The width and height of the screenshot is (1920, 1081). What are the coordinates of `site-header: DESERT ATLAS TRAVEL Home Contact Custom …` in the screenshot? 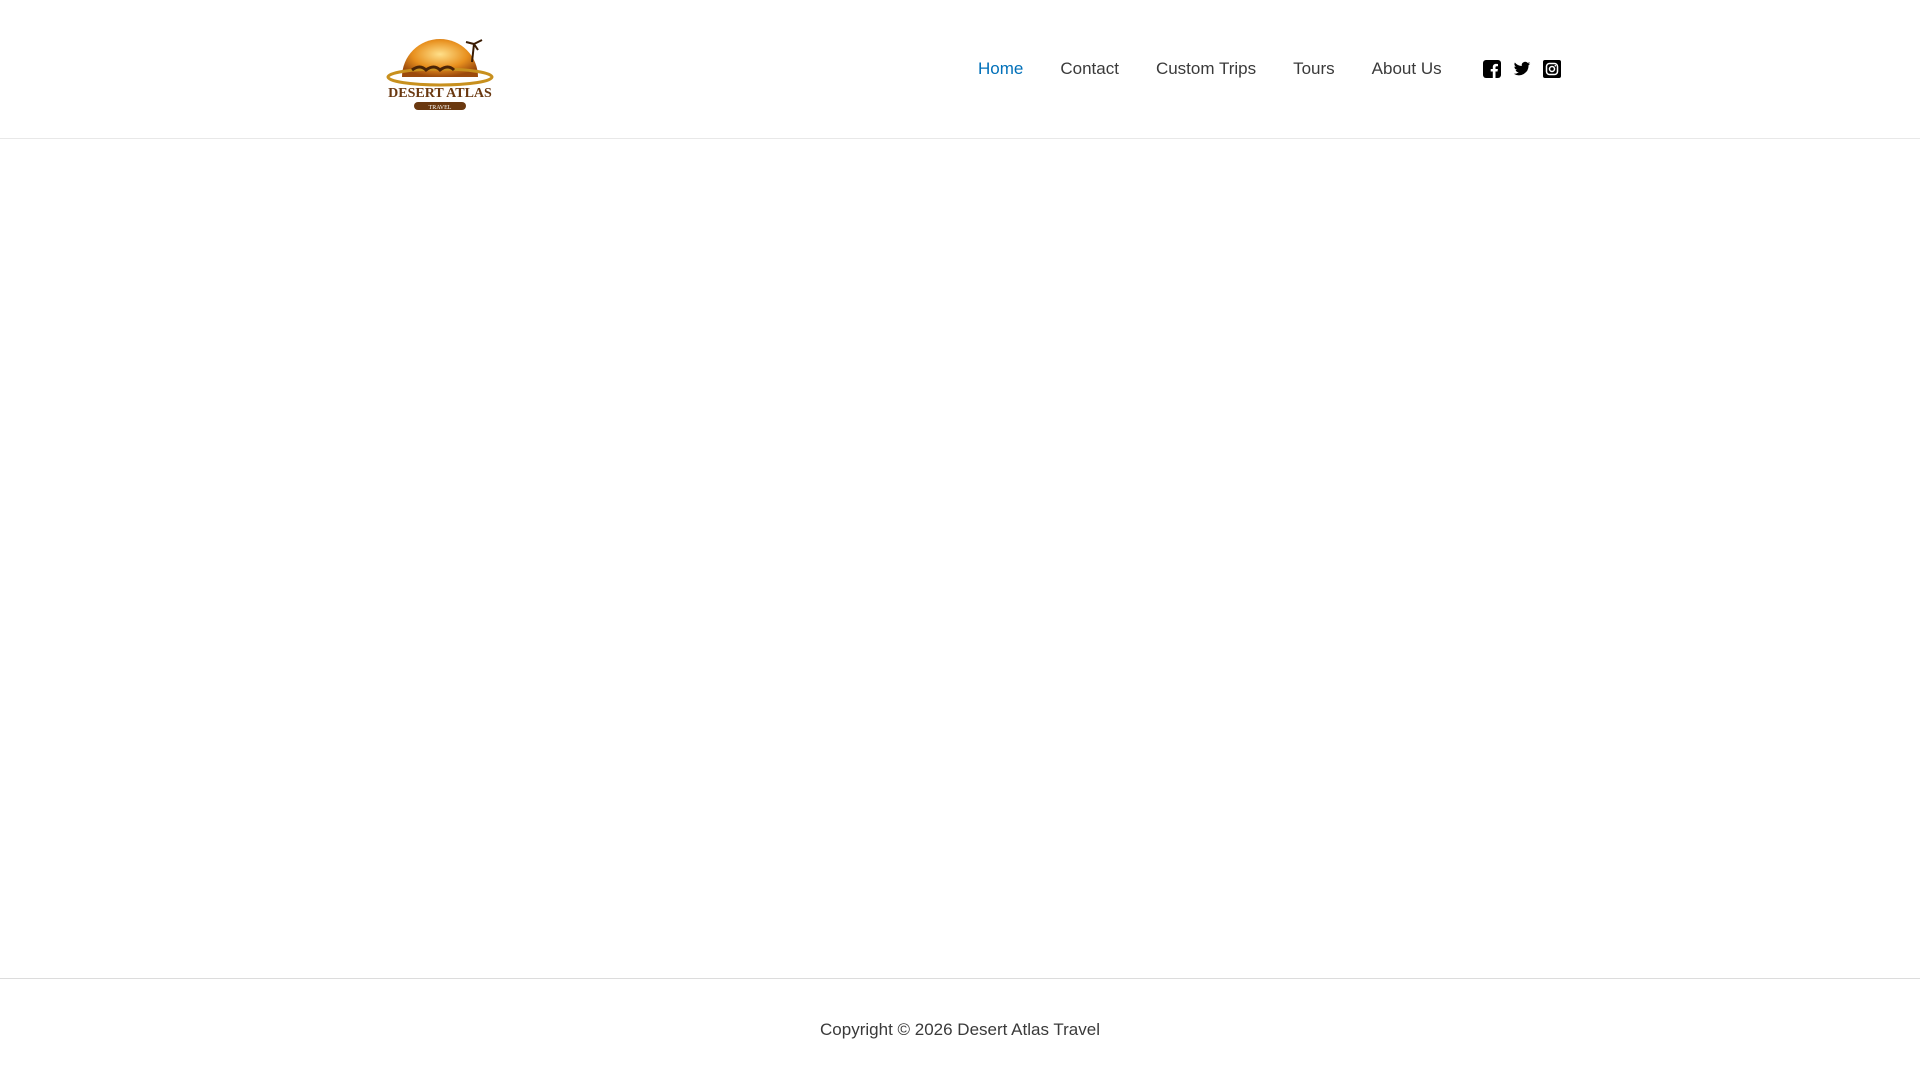 It's located at (960, 69).